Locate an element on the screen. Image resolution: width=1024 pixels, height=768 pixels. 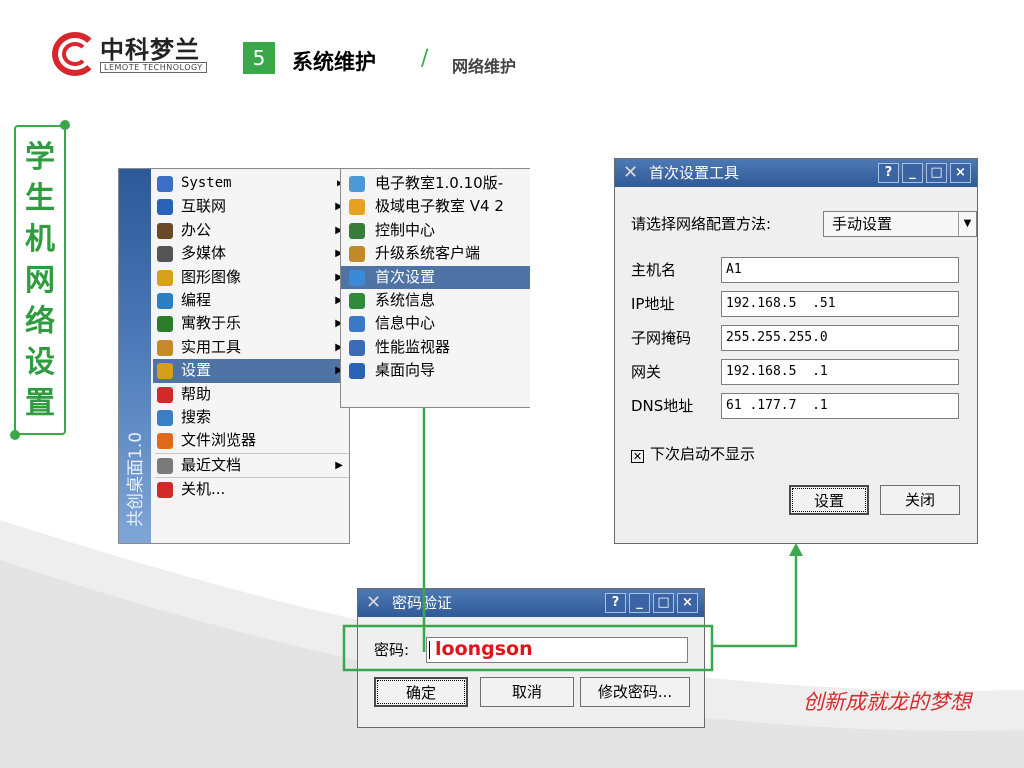
field-input: 255.255.255.0 is located at coordinates (840, 338).